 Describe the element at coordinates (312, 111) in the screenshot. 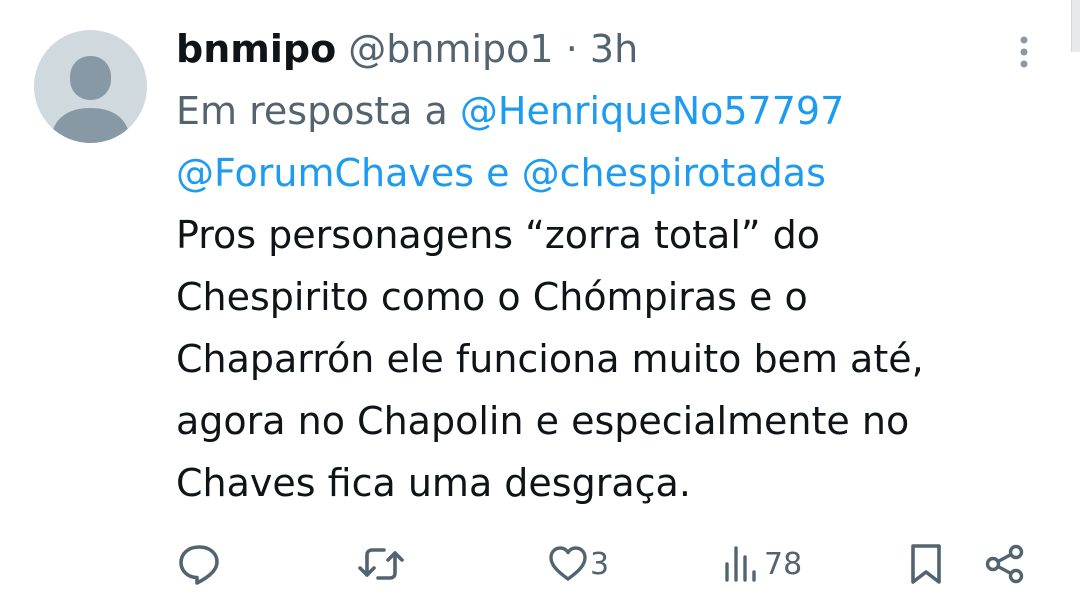

I see `reply-prefix: Em resposta a` at that location.